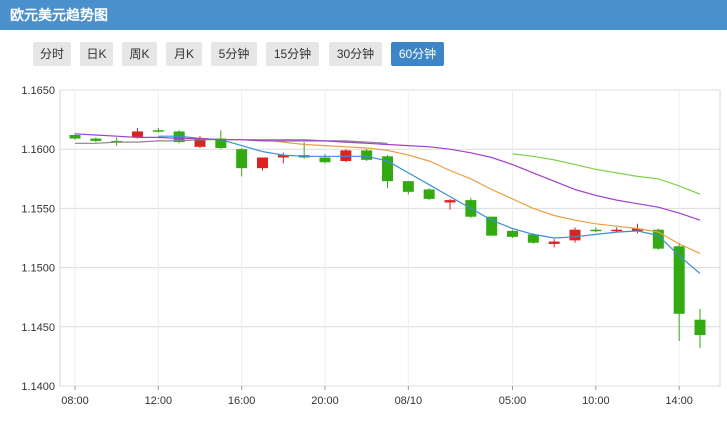  What do you see at coordinates (242, 401) in the screenshot?
I see `x-tick-label: 16:00` at bounding box center [242, 401].